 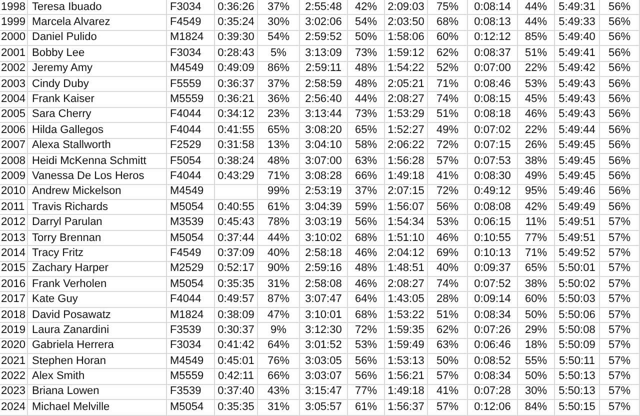 I want to click on table-cell: 2:58:18, so click(x=324, y=254).